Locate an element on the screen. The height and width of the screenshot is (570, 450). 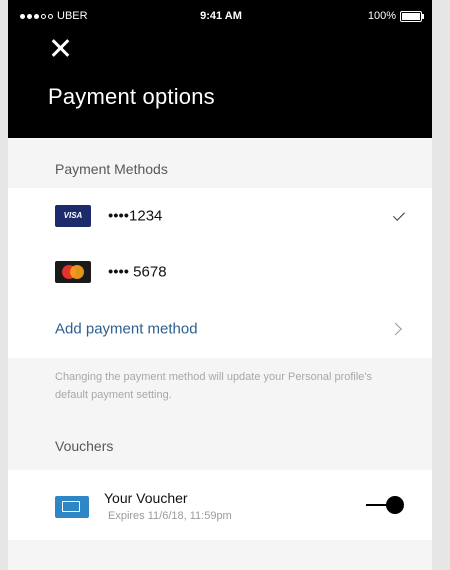
signal-icon is located at coordinates (36, 16).